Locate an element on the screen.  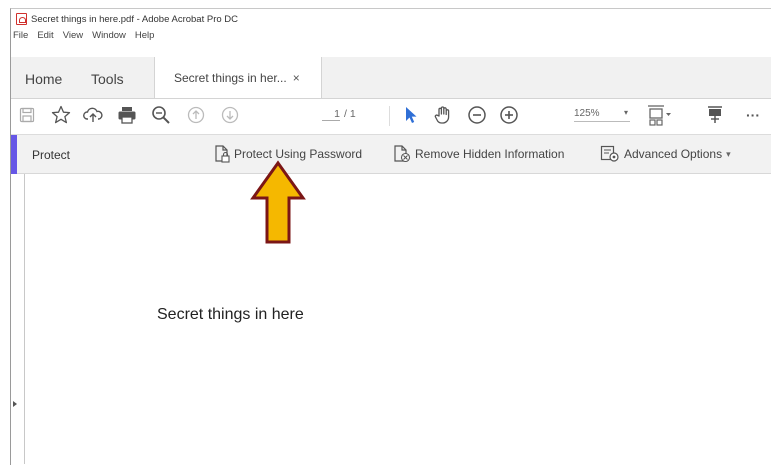
page-current: 1 is located at coordinates (331, 114).